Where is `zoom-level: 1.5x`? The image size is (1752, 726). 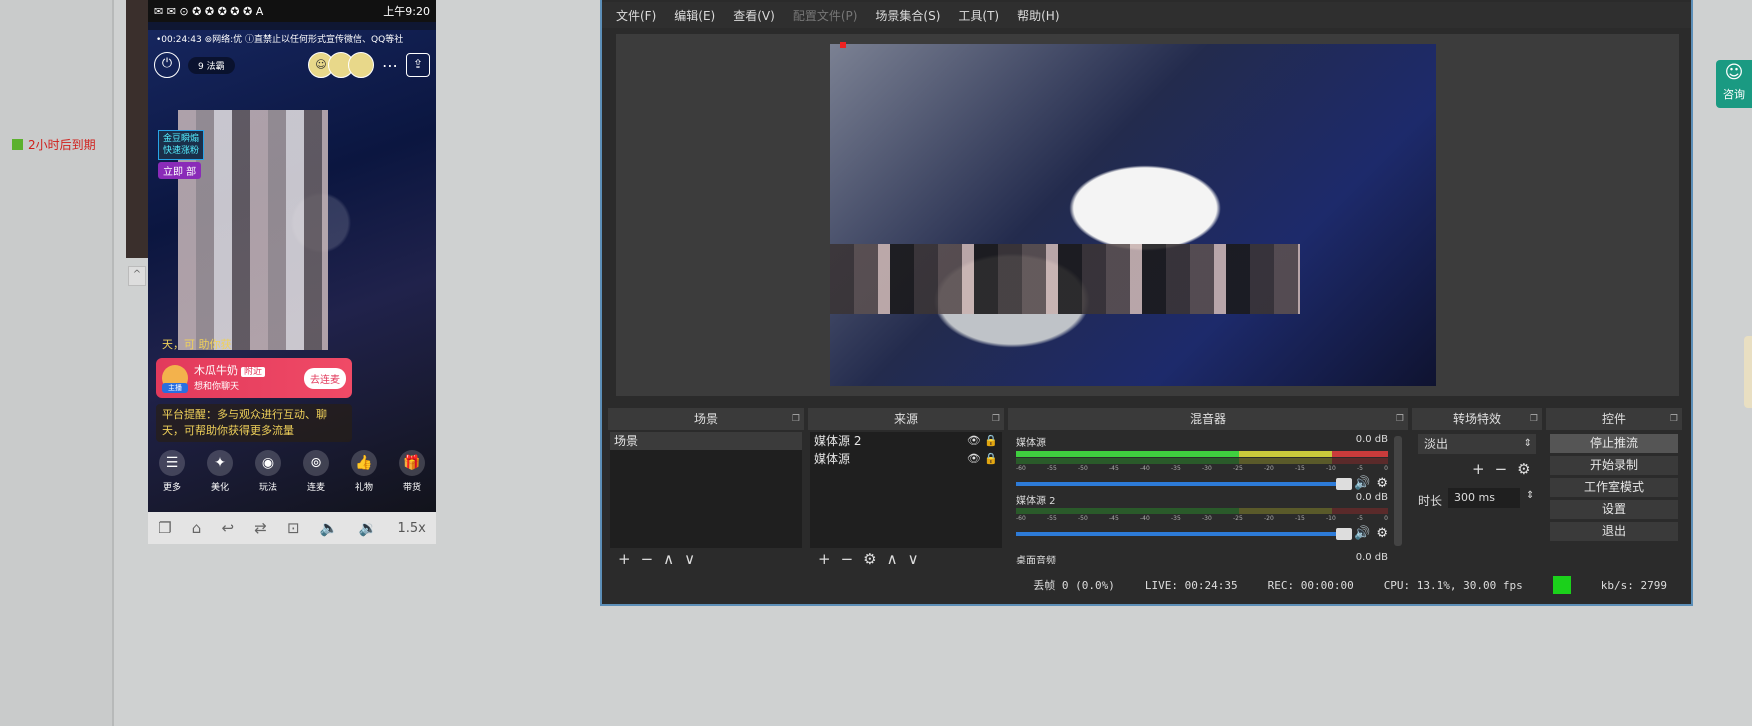
zoom-level: 1.5x is located at coordinates (412, 528).